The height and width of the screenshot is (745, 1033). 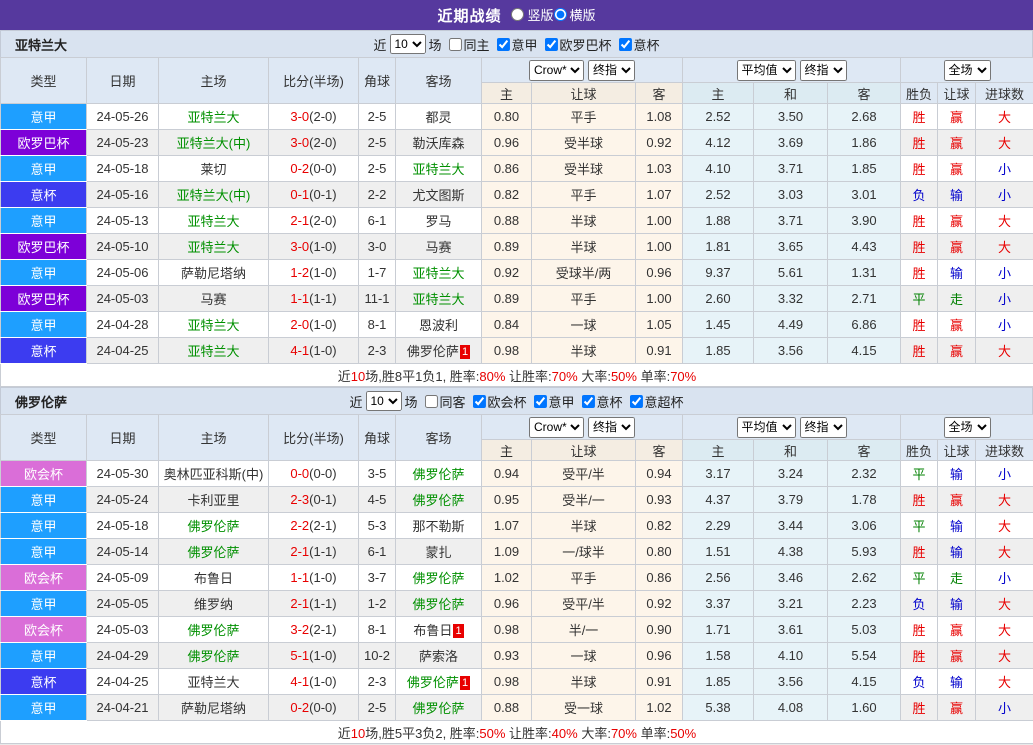 I want to click on cell-date: 24-05-03, so click(x=122, y=298).